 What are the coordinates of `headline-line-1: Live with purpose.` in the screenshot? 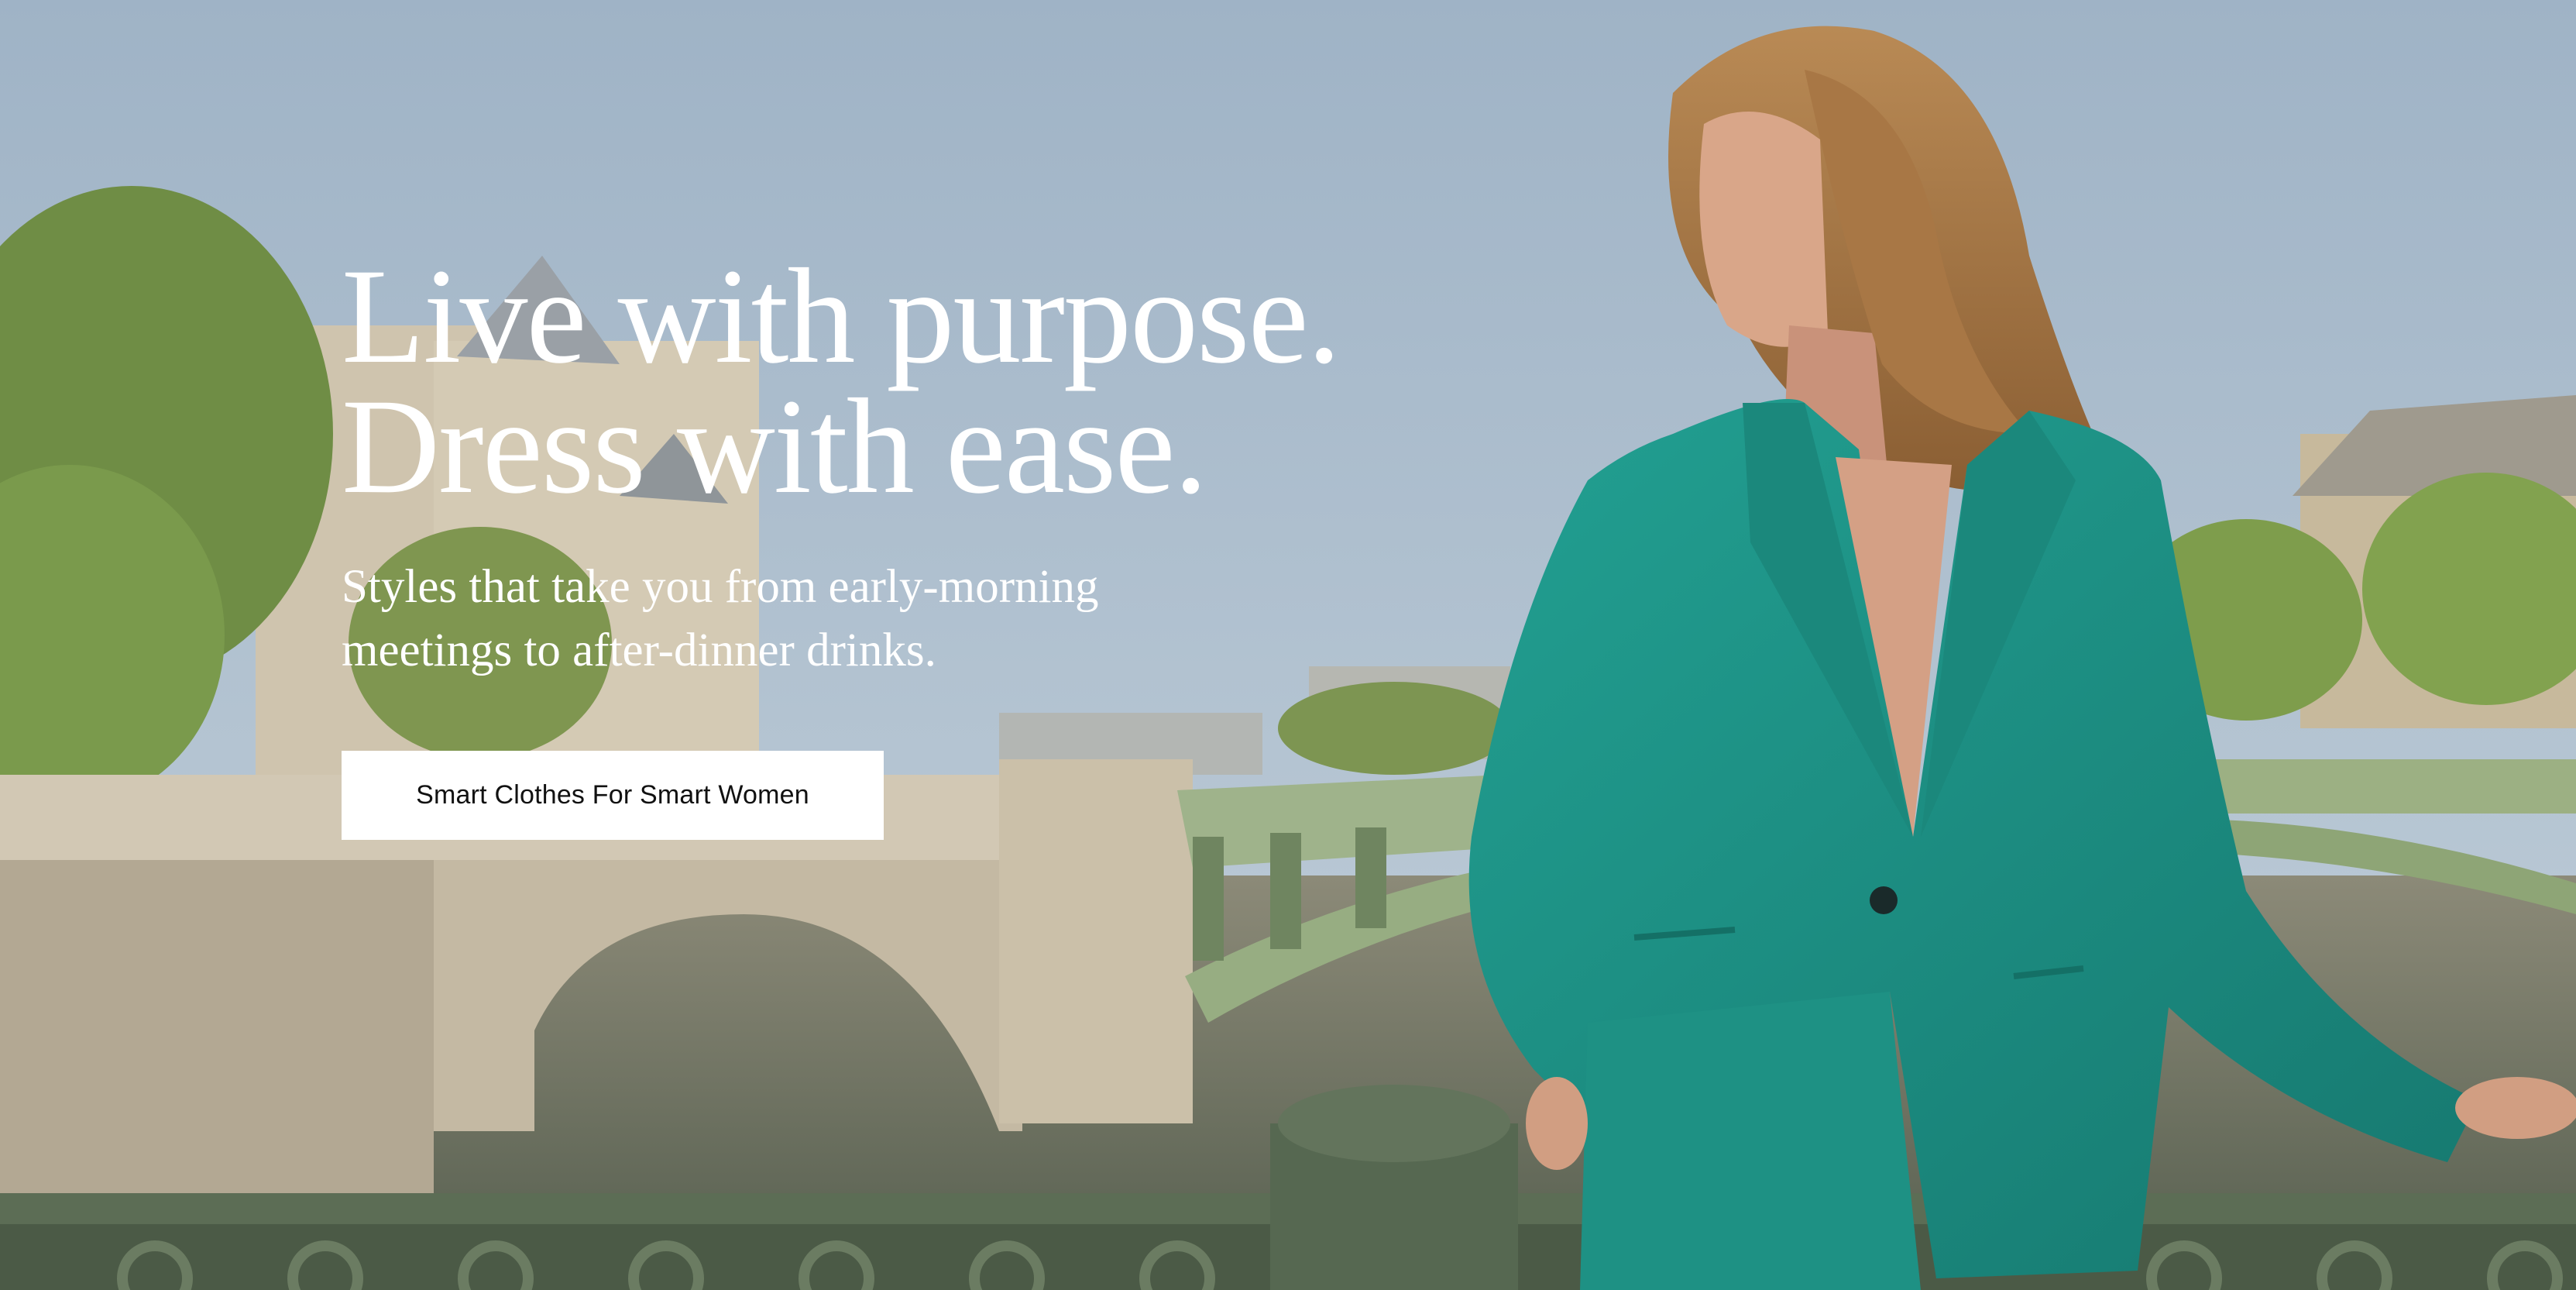 It's located at (841, 316).